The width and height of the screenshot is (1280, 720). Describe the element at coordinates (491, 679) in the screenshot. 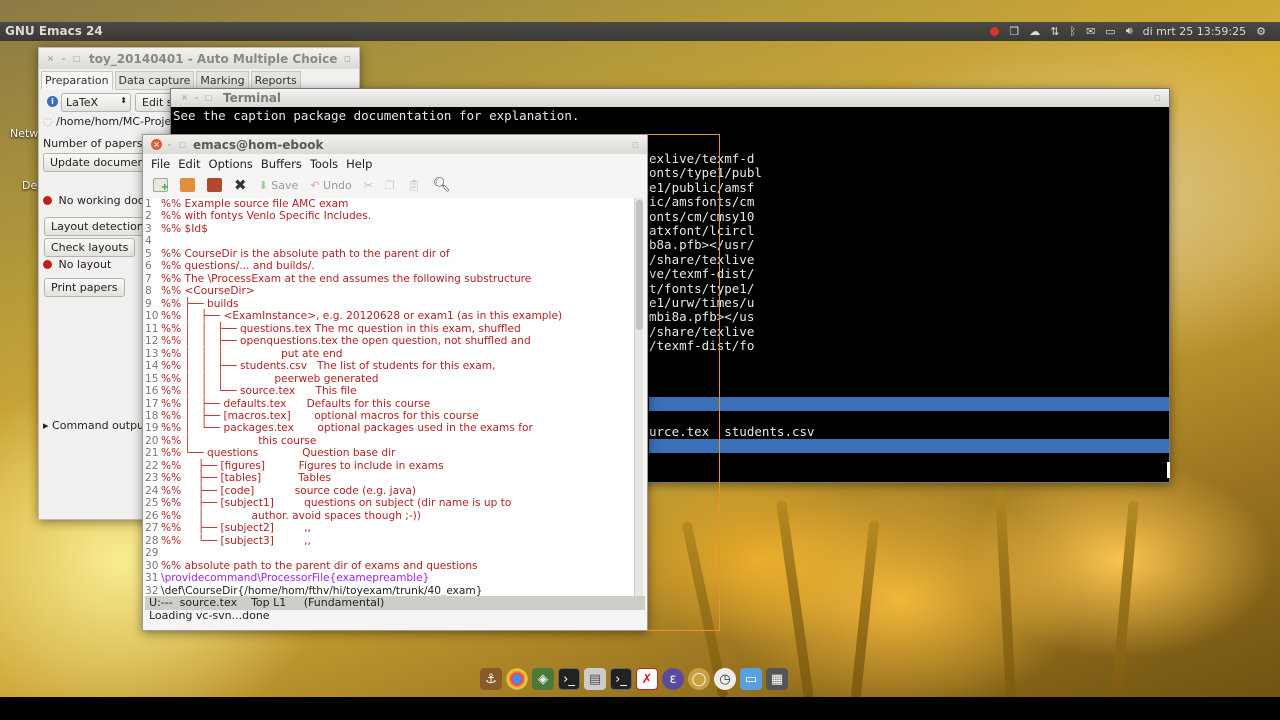

I see `anchor-icon: ⚓` at that location.